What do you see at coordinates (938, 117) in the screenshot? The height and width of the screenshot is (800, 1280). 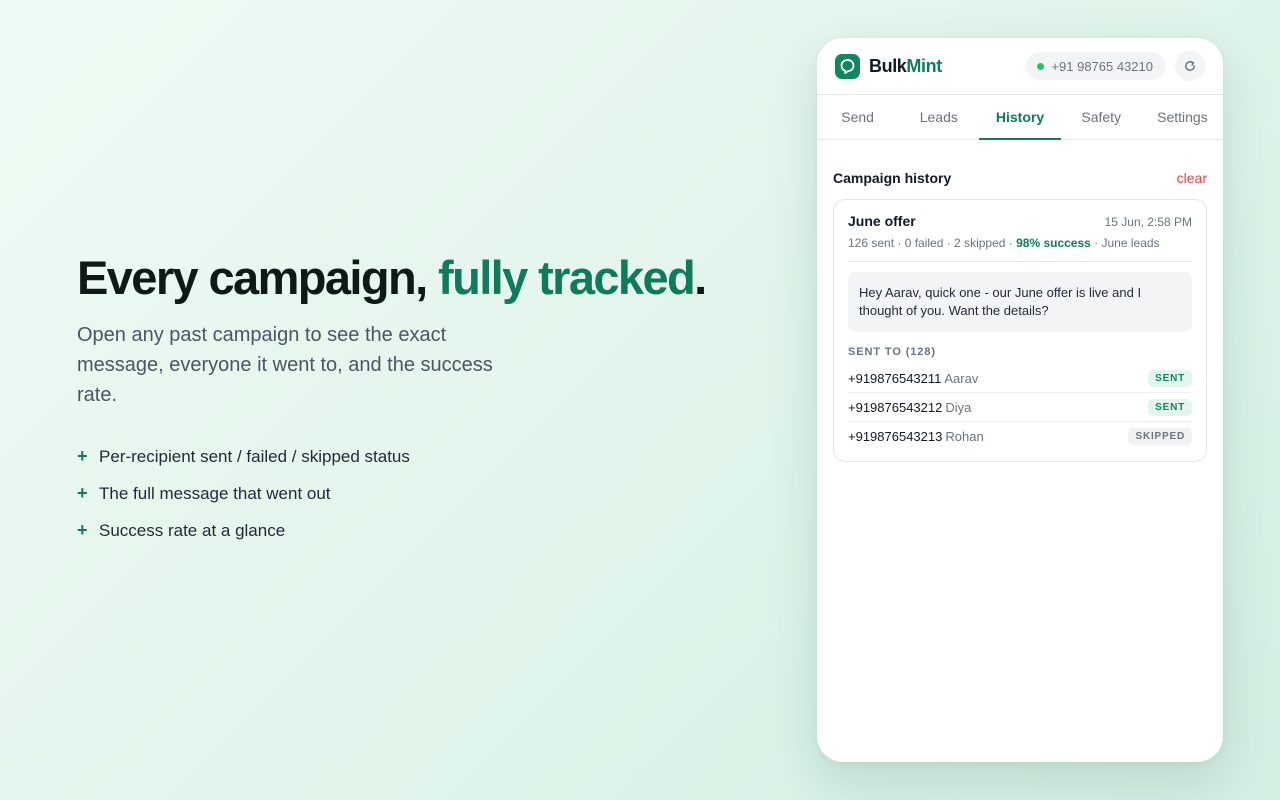 I see `tab-leads: Leads` at bounding box center [938, 117].